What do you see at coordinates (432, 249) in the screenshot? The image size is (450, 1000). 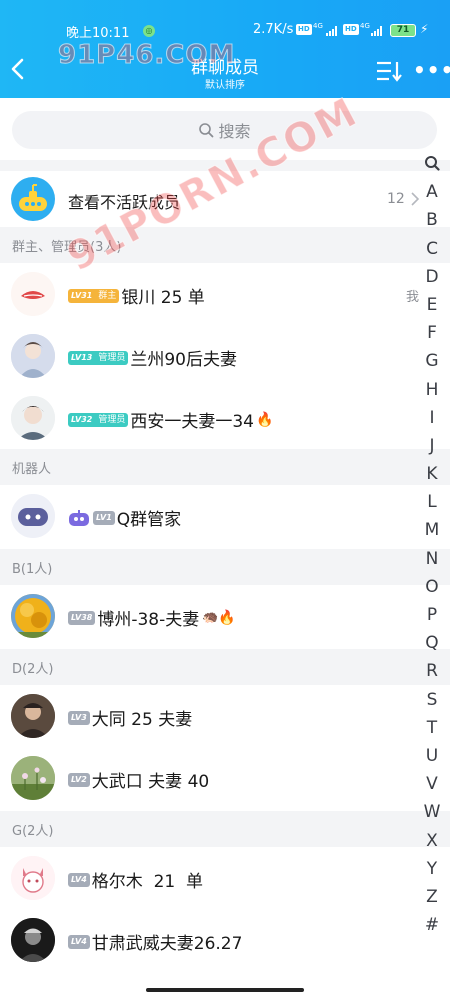 I see `index-letter: C` at bounding box center [432, 249].